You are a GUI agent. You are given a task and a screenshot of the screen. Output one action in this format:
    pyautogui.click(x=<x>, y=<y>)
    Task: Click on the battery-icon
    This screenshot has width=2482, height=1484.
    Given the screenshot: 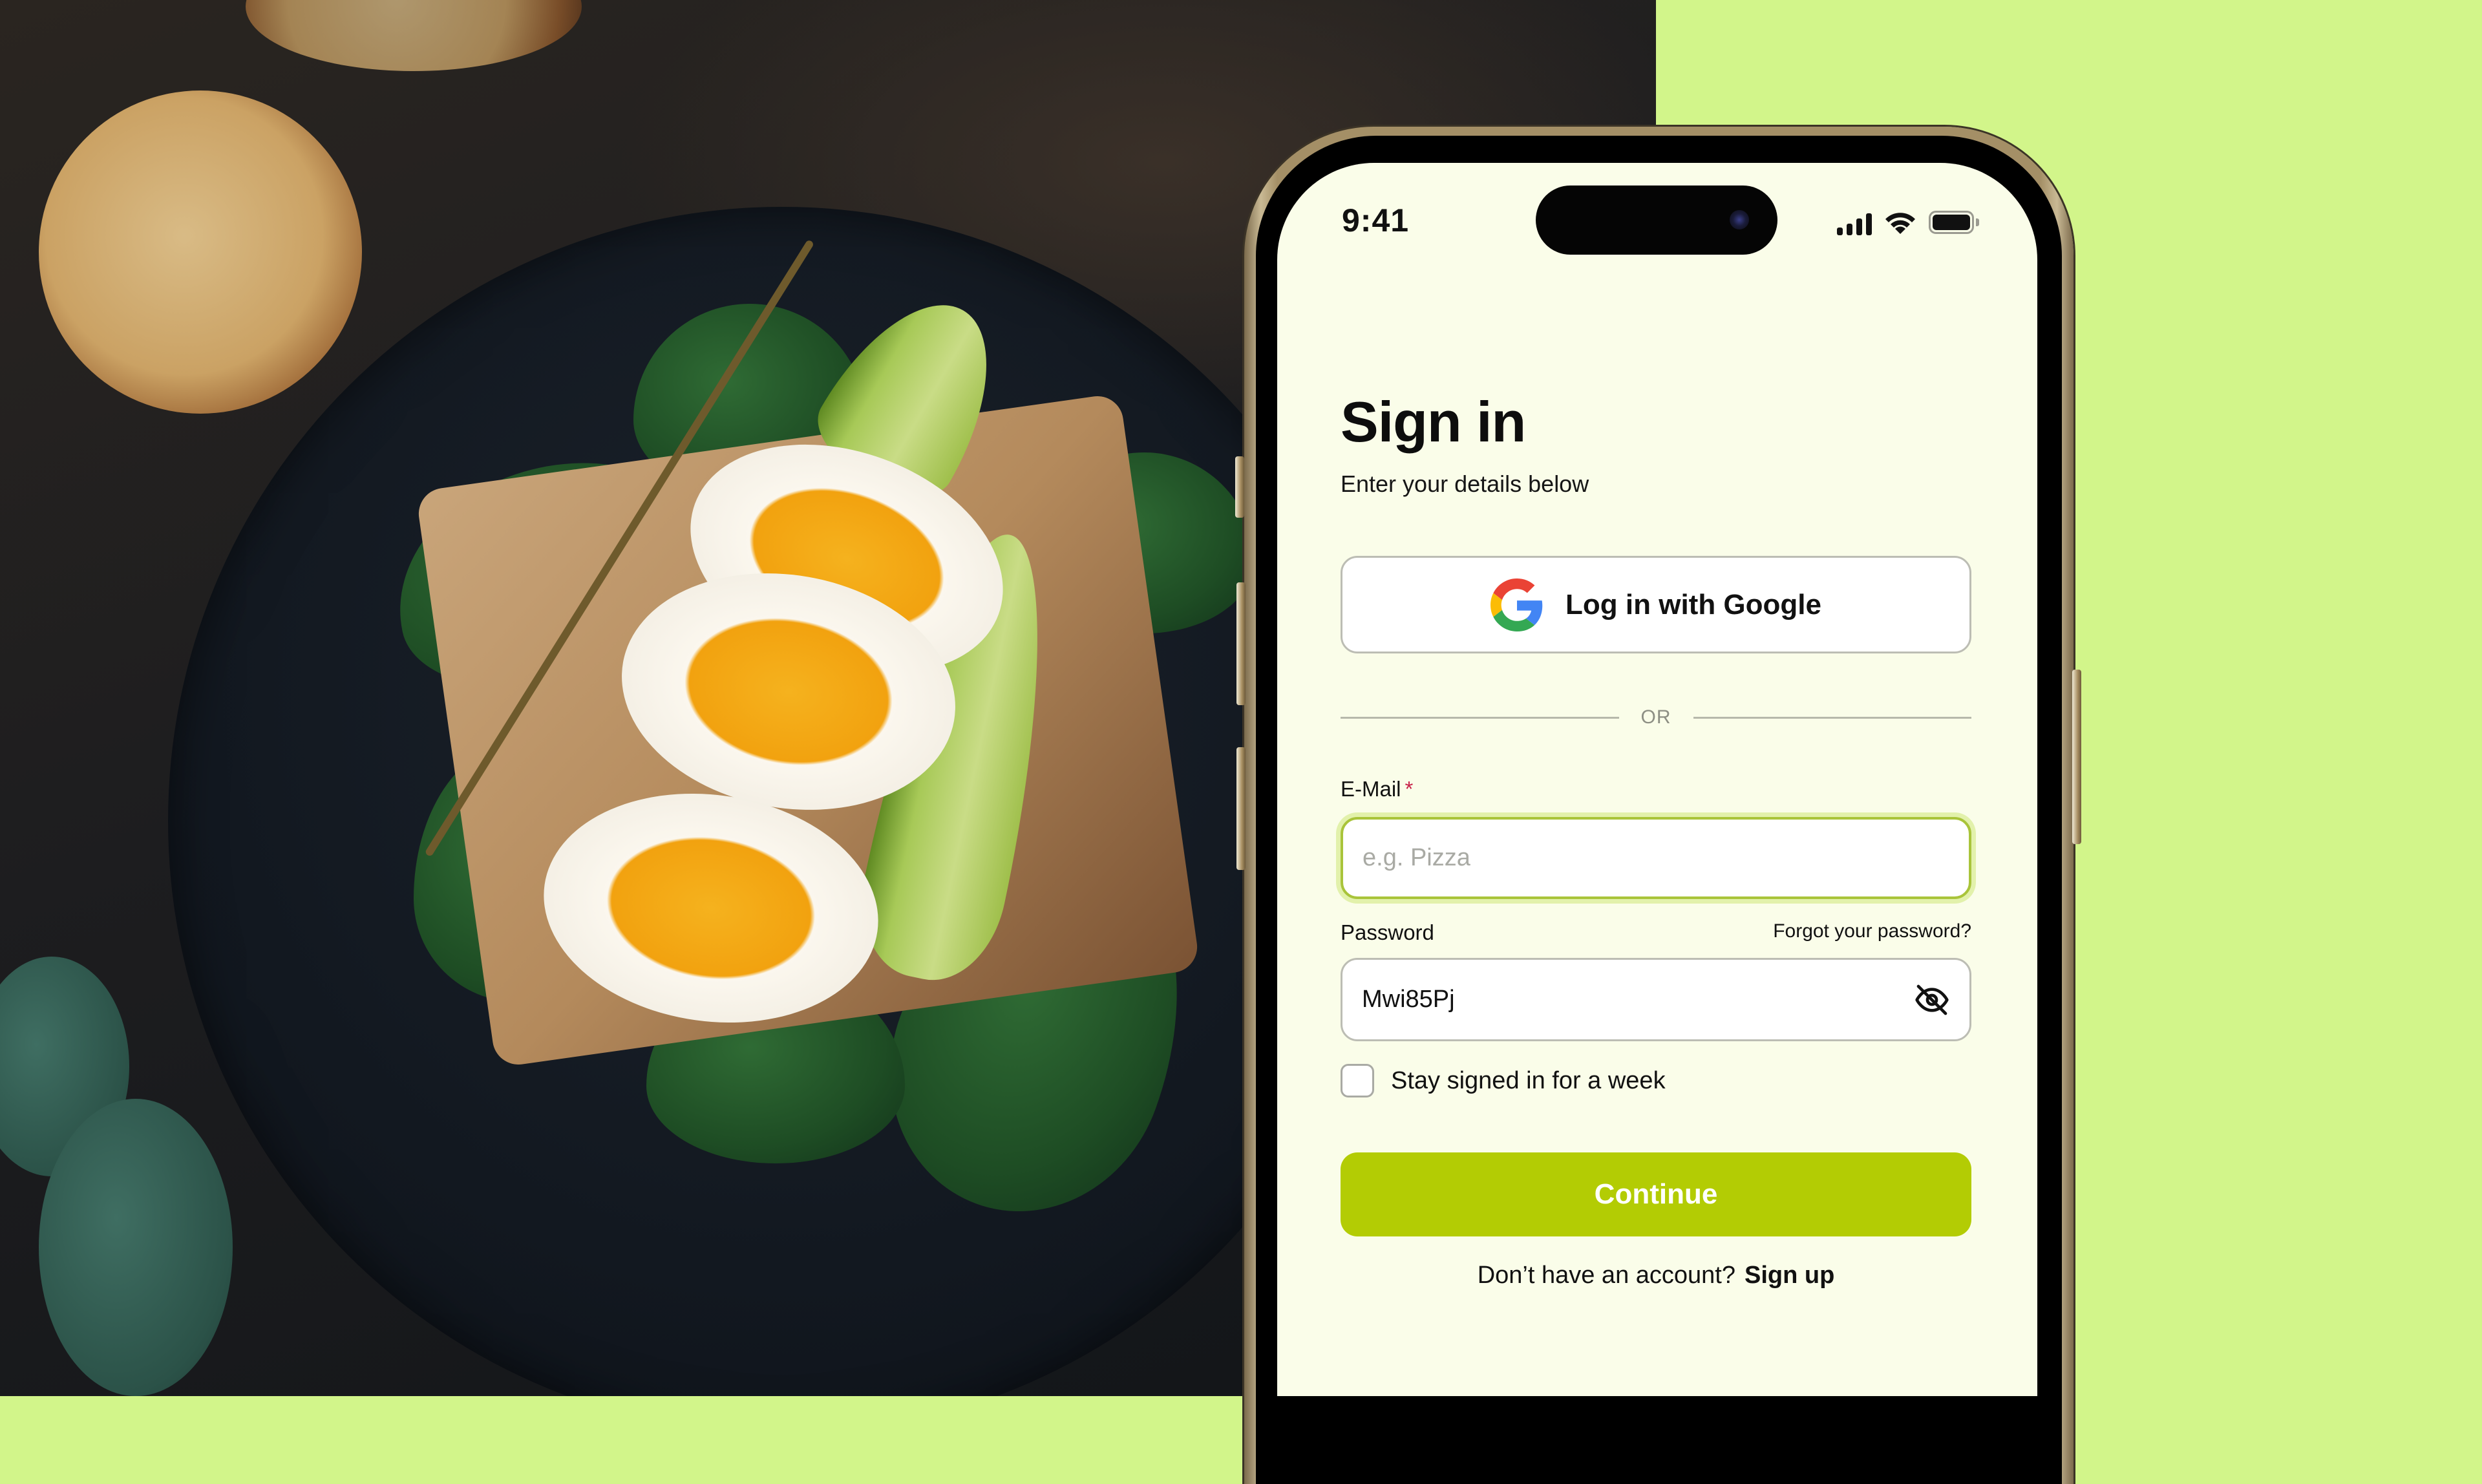 What is the action you would take?
    pyautogui.click(x=1954, y=223)
    